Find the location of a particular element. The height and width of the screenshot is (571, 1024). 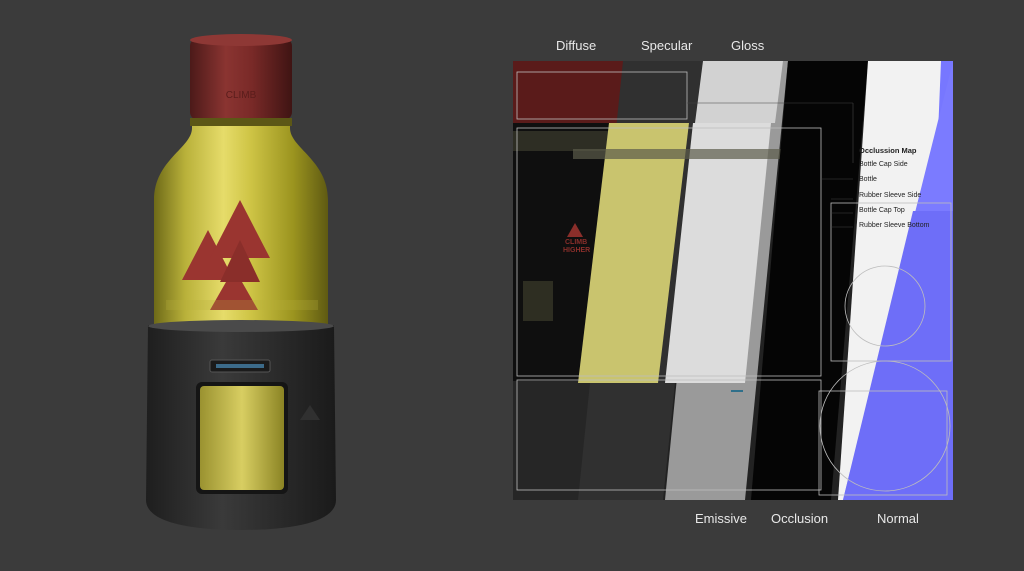

cap-engraving: CLIMB is located at coordinates (241, 95).